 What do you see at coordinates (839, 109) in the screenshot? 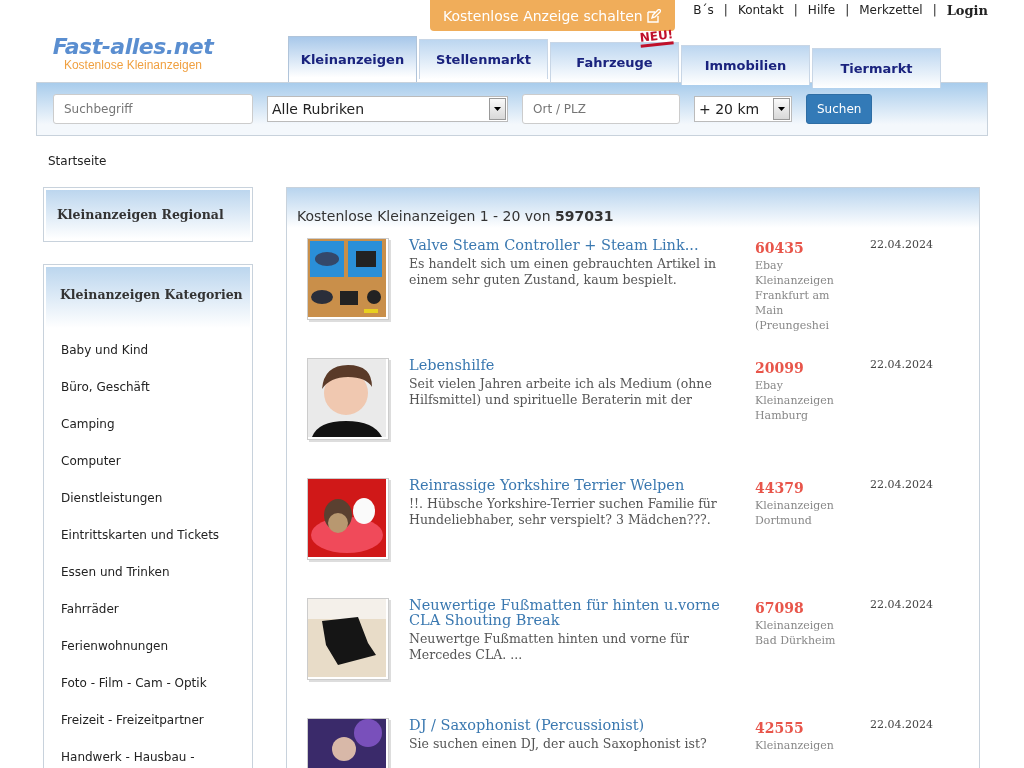
I see `search-button: Suchen` at bounding box center [839, 109].